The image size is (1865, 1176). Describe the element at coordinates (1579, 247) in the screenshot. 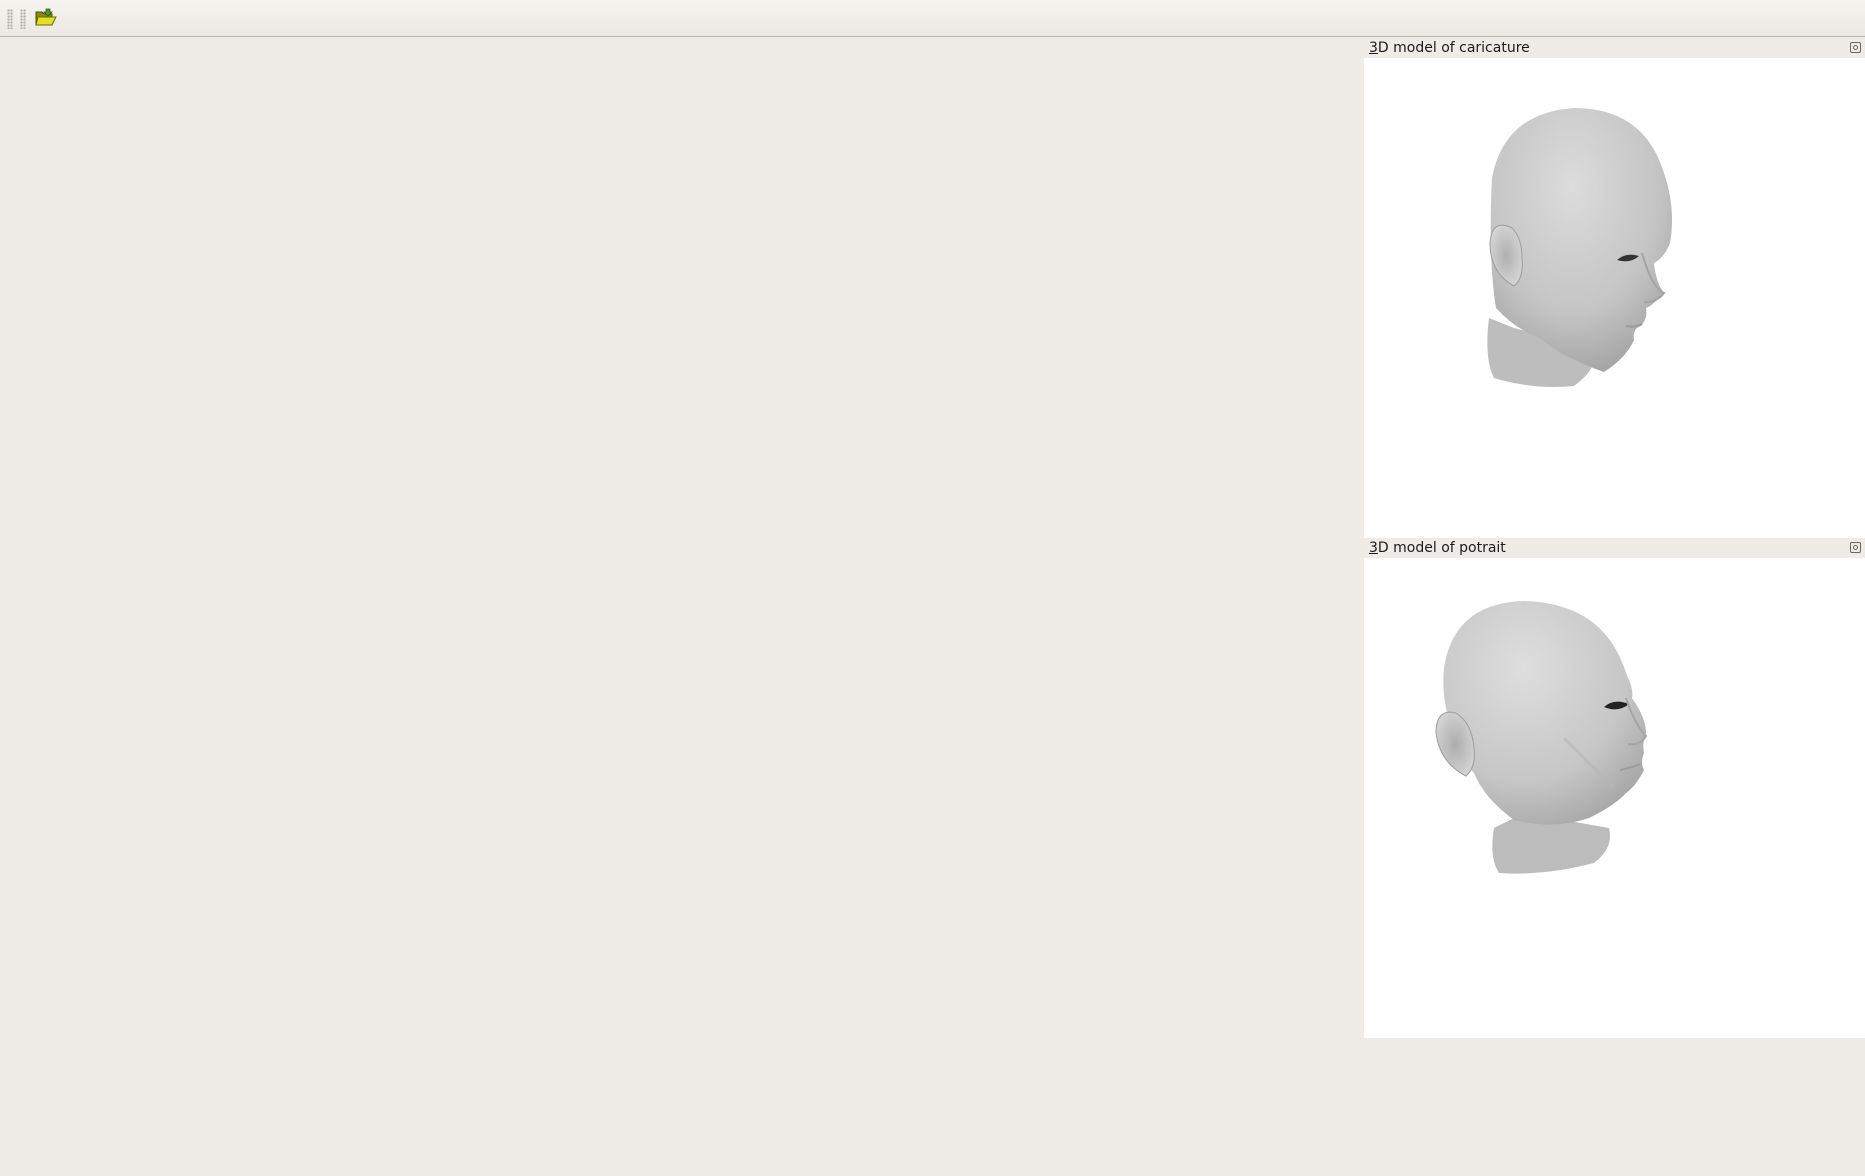

I see `caricature-head-model` at that location.